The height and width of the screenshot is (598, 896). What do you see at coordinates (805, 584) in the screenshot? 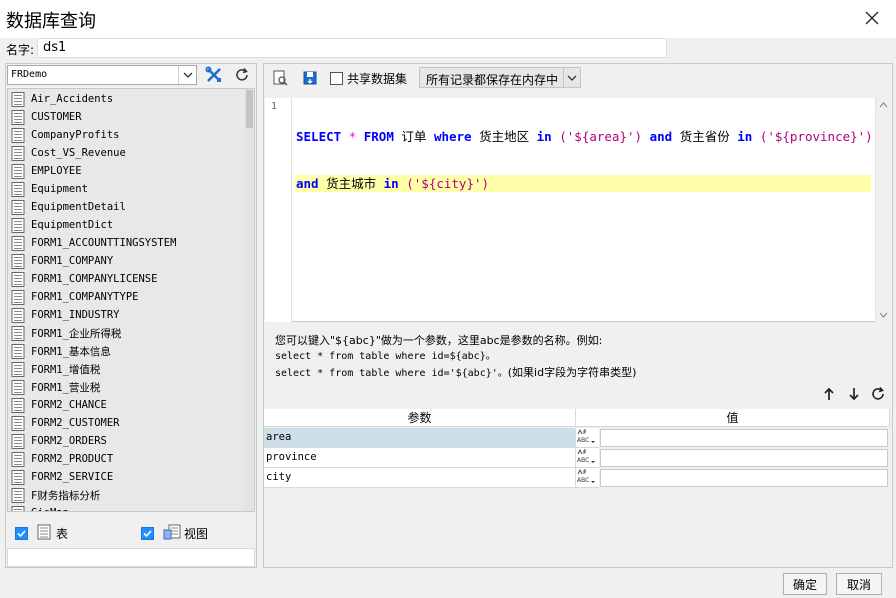
I see `ok-button: 确定` at bounding box center [805, 584].